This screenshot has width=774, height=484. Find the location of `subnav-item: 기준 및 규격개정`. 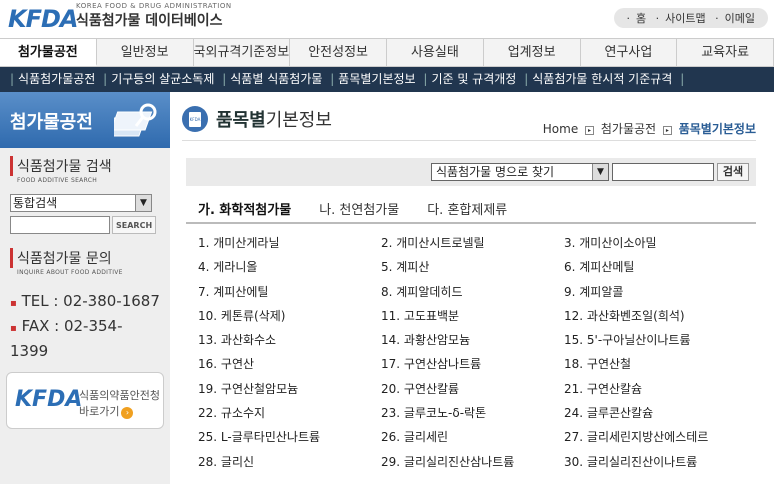

subnav-item: 기준 및 규격개정 is located at coordinates (473, 79).